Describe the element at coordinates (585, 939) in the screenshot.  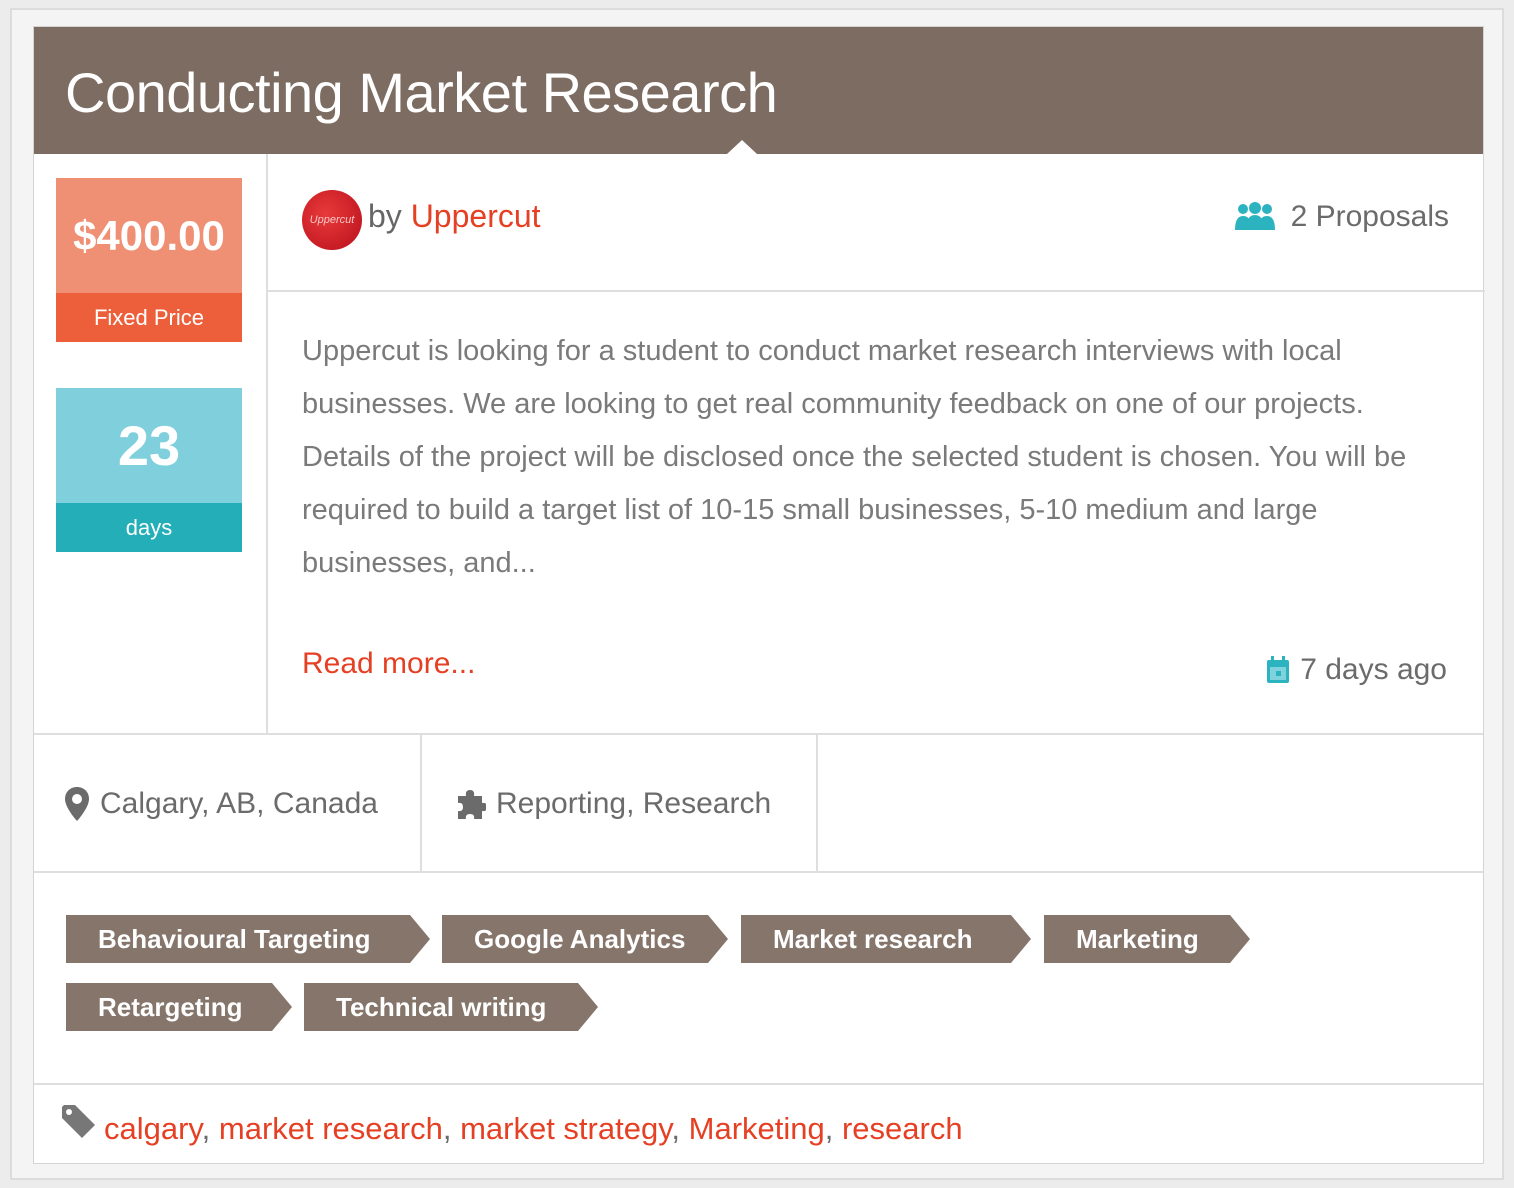
I see `skill-tag: Google Analytics` at that location.